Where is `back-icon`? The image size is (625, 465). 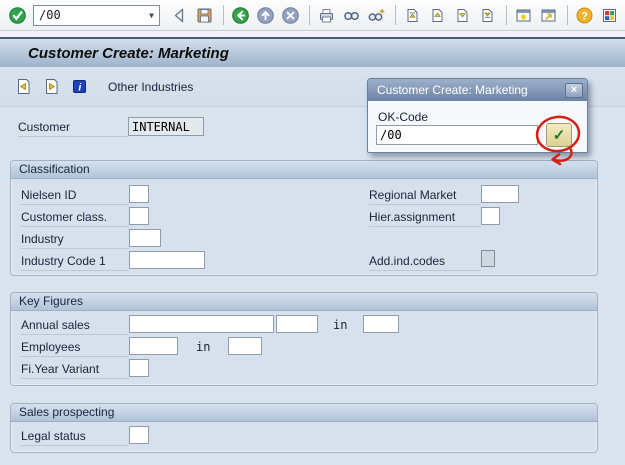 back-icon is located at coordinates (240, 15).